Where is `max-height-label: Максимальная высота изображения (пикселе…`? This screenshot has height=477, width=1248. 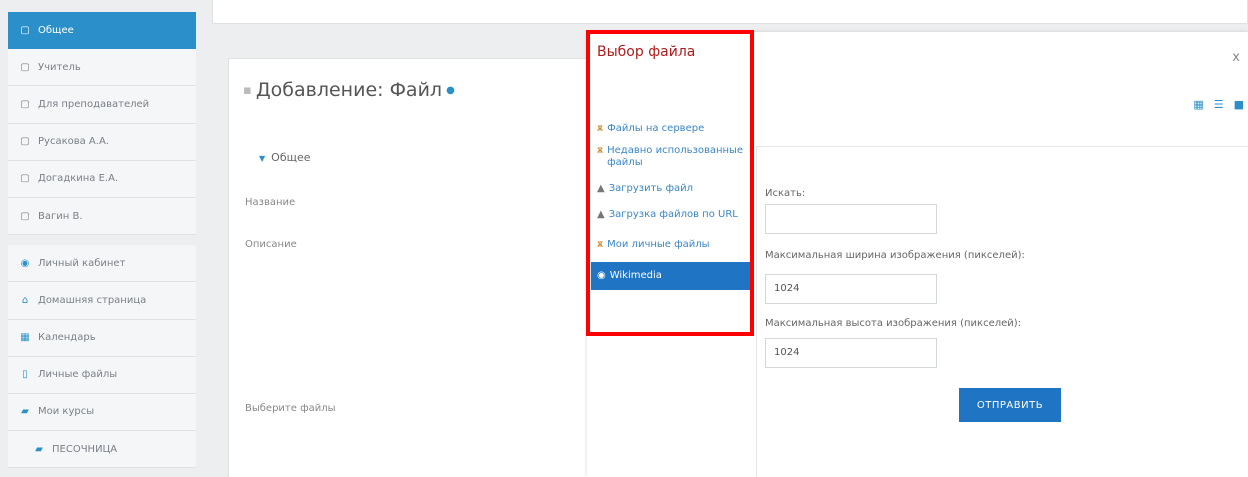 max-height-label: Максимальная высота изображения (пикселе… is located at coordinates (893, 323).